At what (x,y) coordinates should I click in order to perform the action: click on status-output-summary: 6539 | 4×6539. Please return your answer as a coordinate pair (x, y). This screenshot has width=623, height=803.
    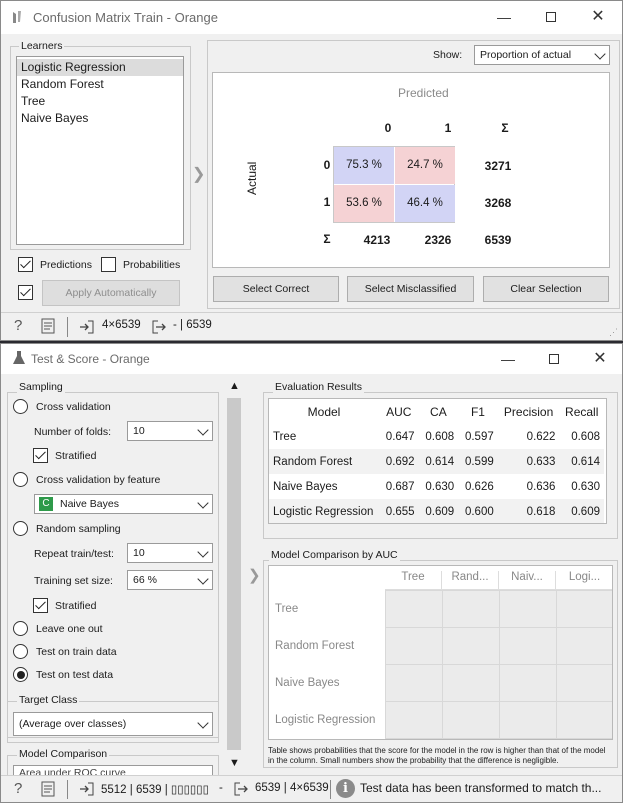
    Looking at the image, I should click on (292, 788).